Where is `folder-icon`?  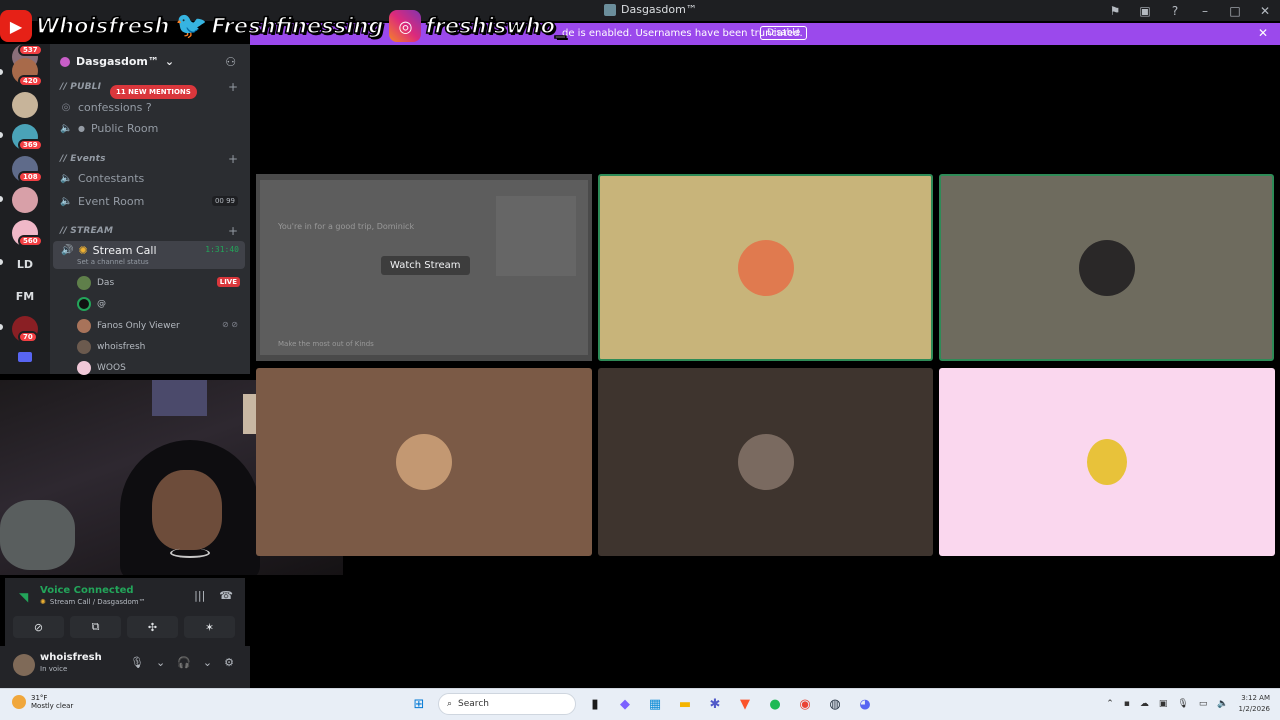 folder-icon is located at coordinates (25, 357).